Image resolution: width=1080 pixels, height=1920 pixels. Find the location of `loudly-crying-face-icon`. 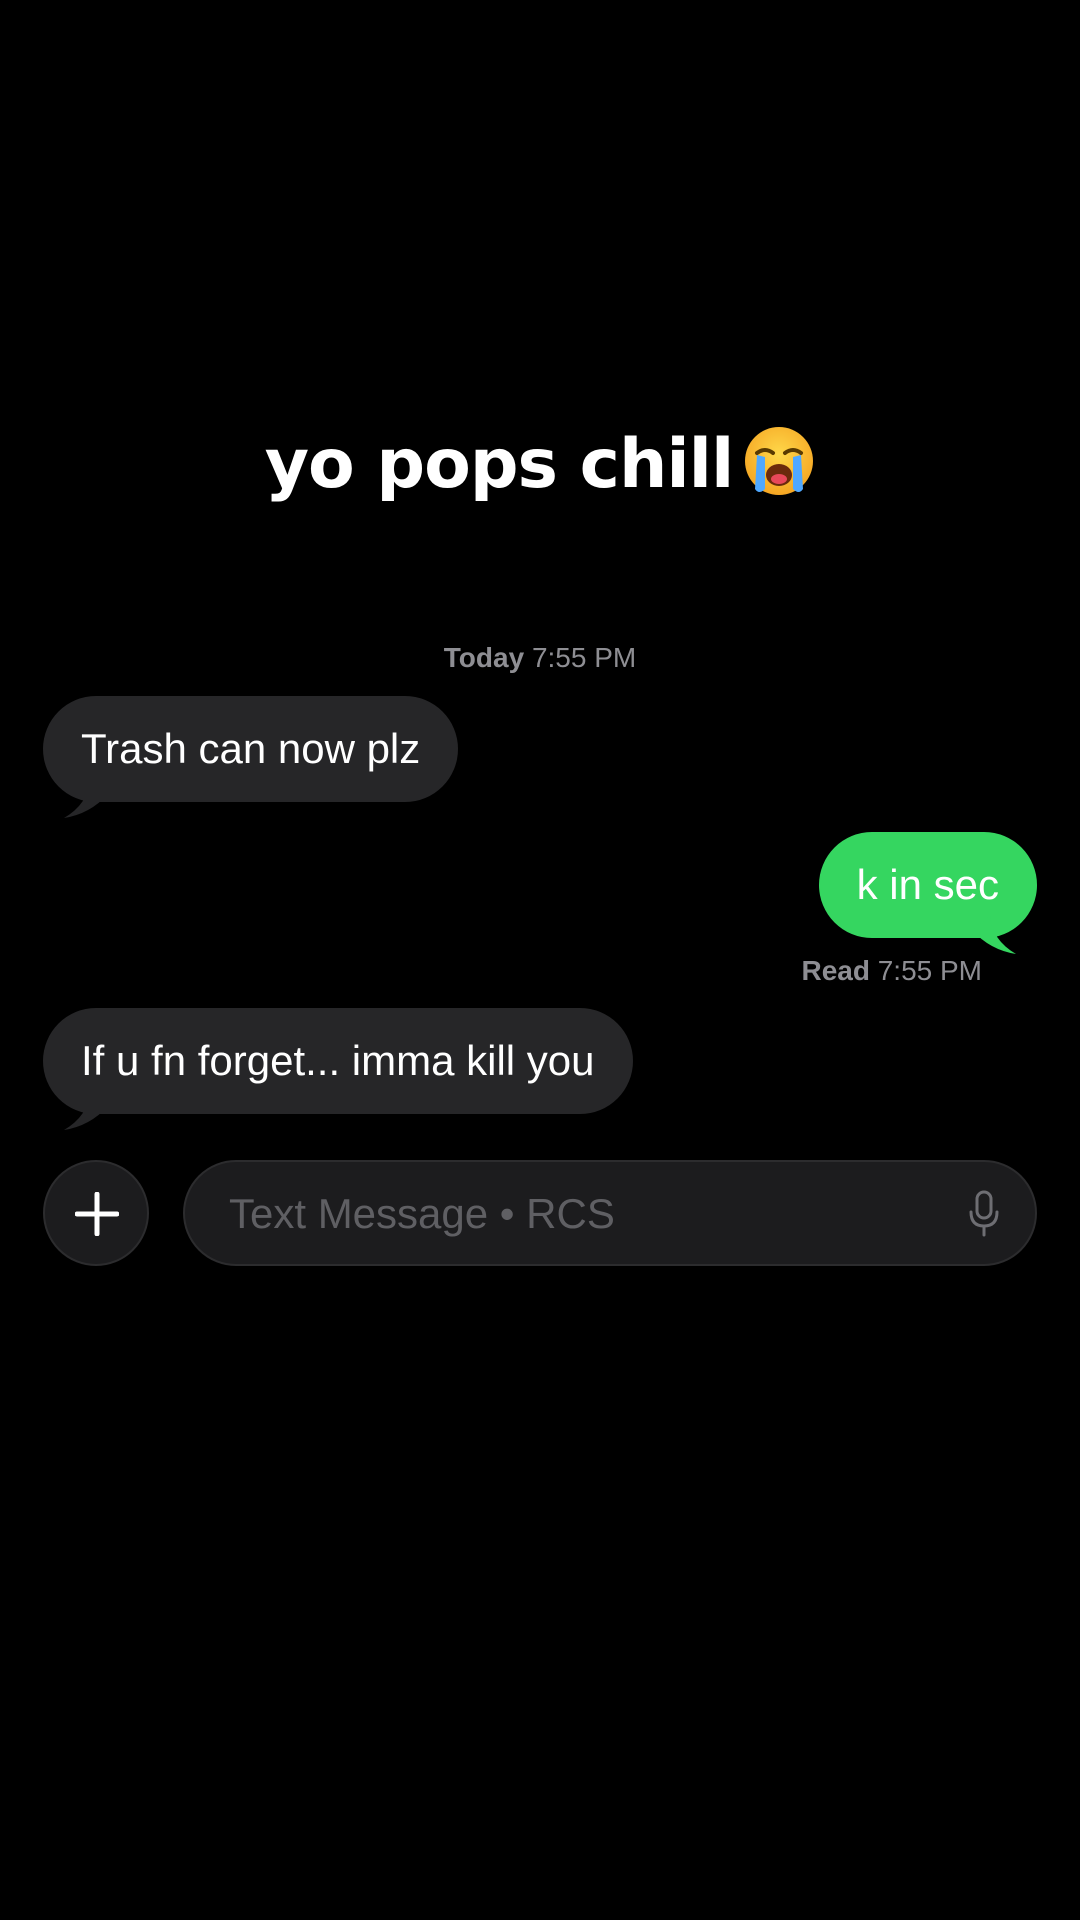

loudly-crying-face-icon is located at coordinates (779, 461).